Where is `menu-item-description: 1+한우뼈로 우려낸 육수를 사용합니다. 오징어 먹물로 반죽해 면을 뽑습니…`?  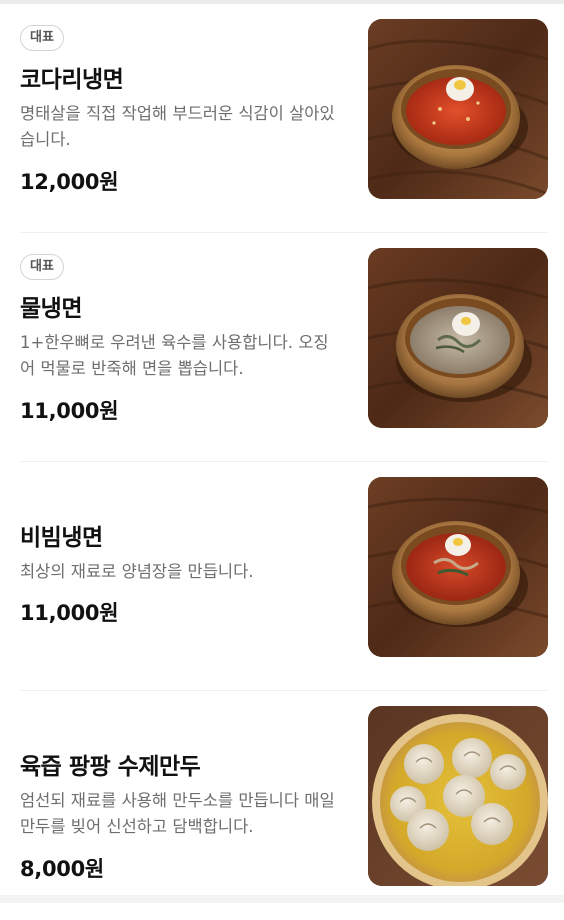
menu-item-description: 1+한우뼈로 우려낸 육수를 사용합니다. 오징어 먹물로 반죽해 면을 뽑습니… is located at coordinates (174, 355).